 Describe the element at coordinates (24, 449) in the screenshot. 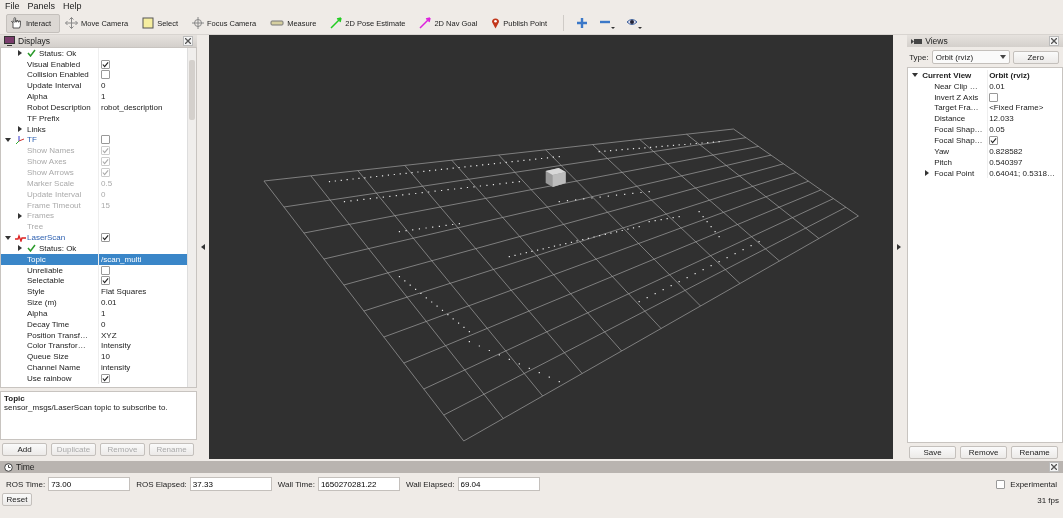

I see `panel-button: Add` at that location.